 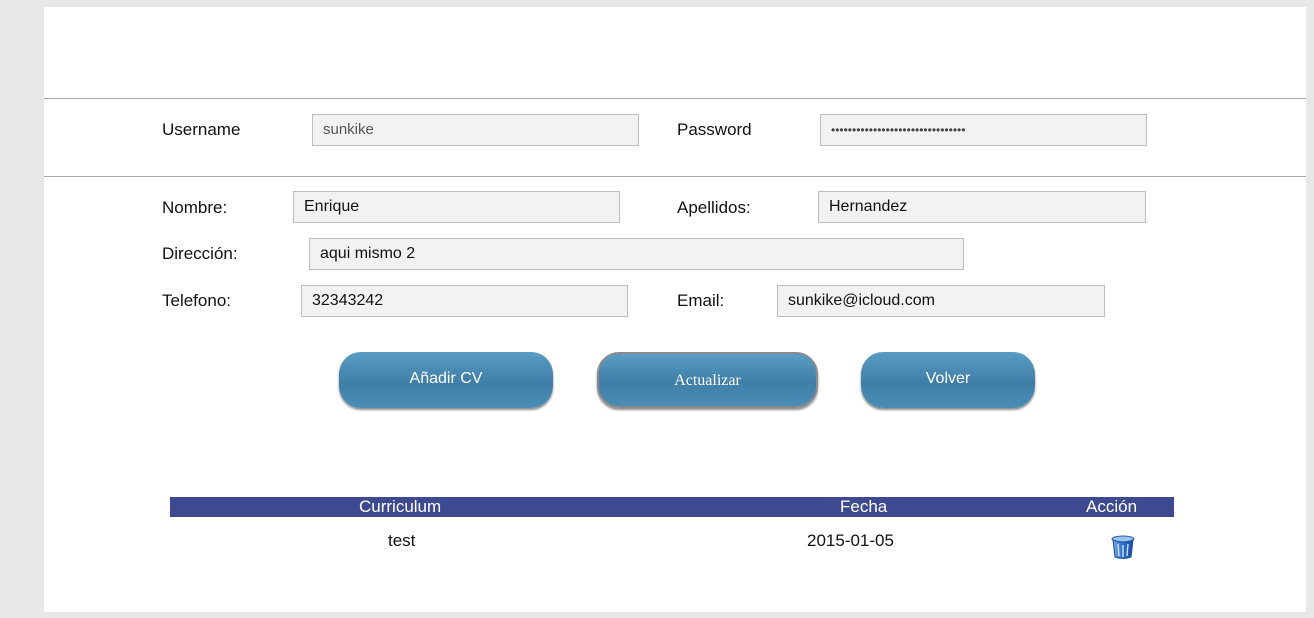 What do you see at coordinates (200, 253) in the screenshot?
I see `direccion-label: Dirección:` at bounding box center [200, 253].